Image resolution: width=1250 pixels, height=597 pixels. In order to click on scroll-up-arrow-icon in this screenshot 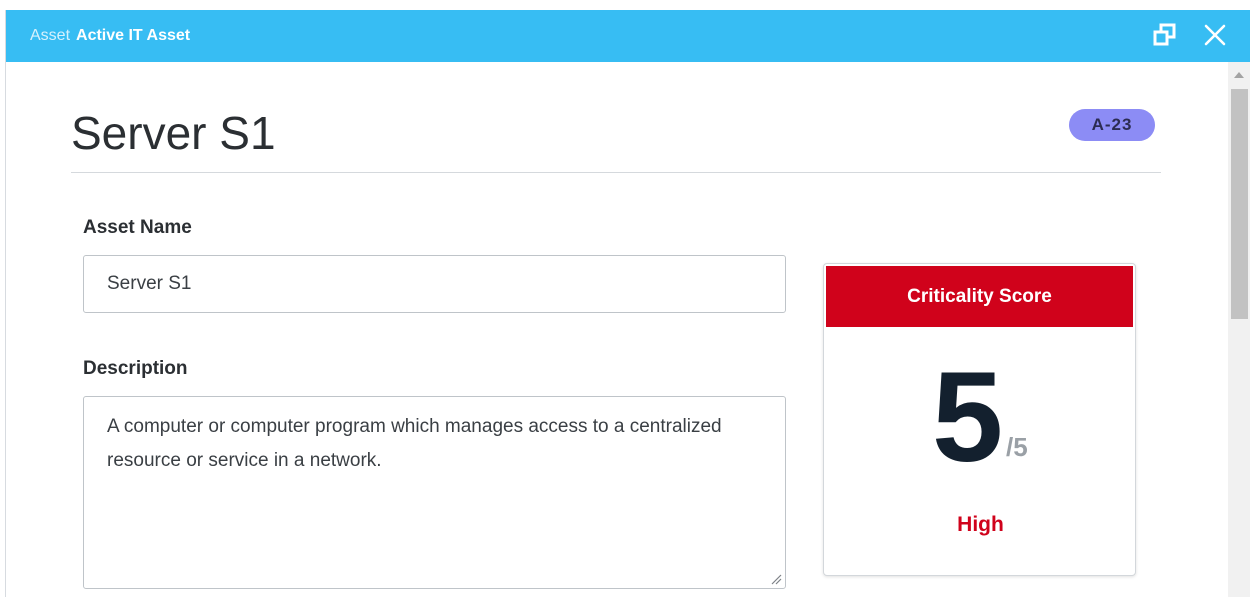, I will do `click(1239, 75)`.